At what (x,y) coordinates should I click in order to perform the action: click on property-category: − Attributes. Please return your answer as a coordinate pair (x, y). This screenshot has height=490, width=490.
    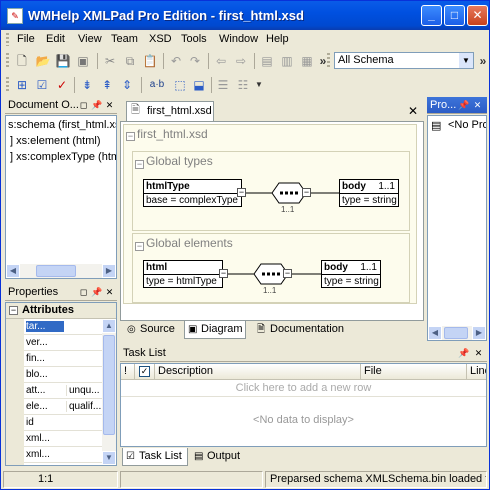
    Looking at the image, I should click on (61, 311).